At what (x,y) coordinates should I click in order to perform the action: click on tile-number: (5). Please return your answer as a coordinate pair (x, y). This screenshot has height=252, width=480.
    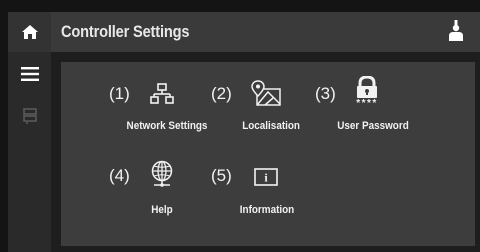
    Looking at the image, I should click on (221, 175).